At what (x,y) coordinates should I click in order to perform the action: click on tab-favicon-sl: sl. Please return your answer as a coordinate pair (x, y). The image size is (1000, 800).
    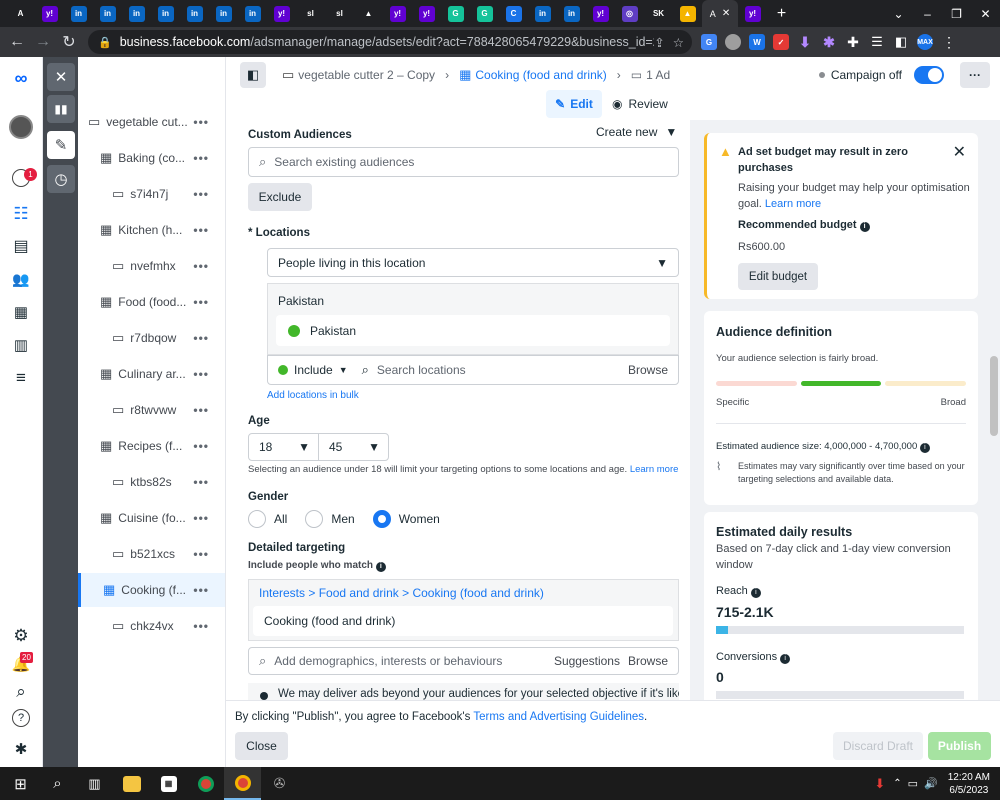
    Looking at the image, I should click on (310, 13).